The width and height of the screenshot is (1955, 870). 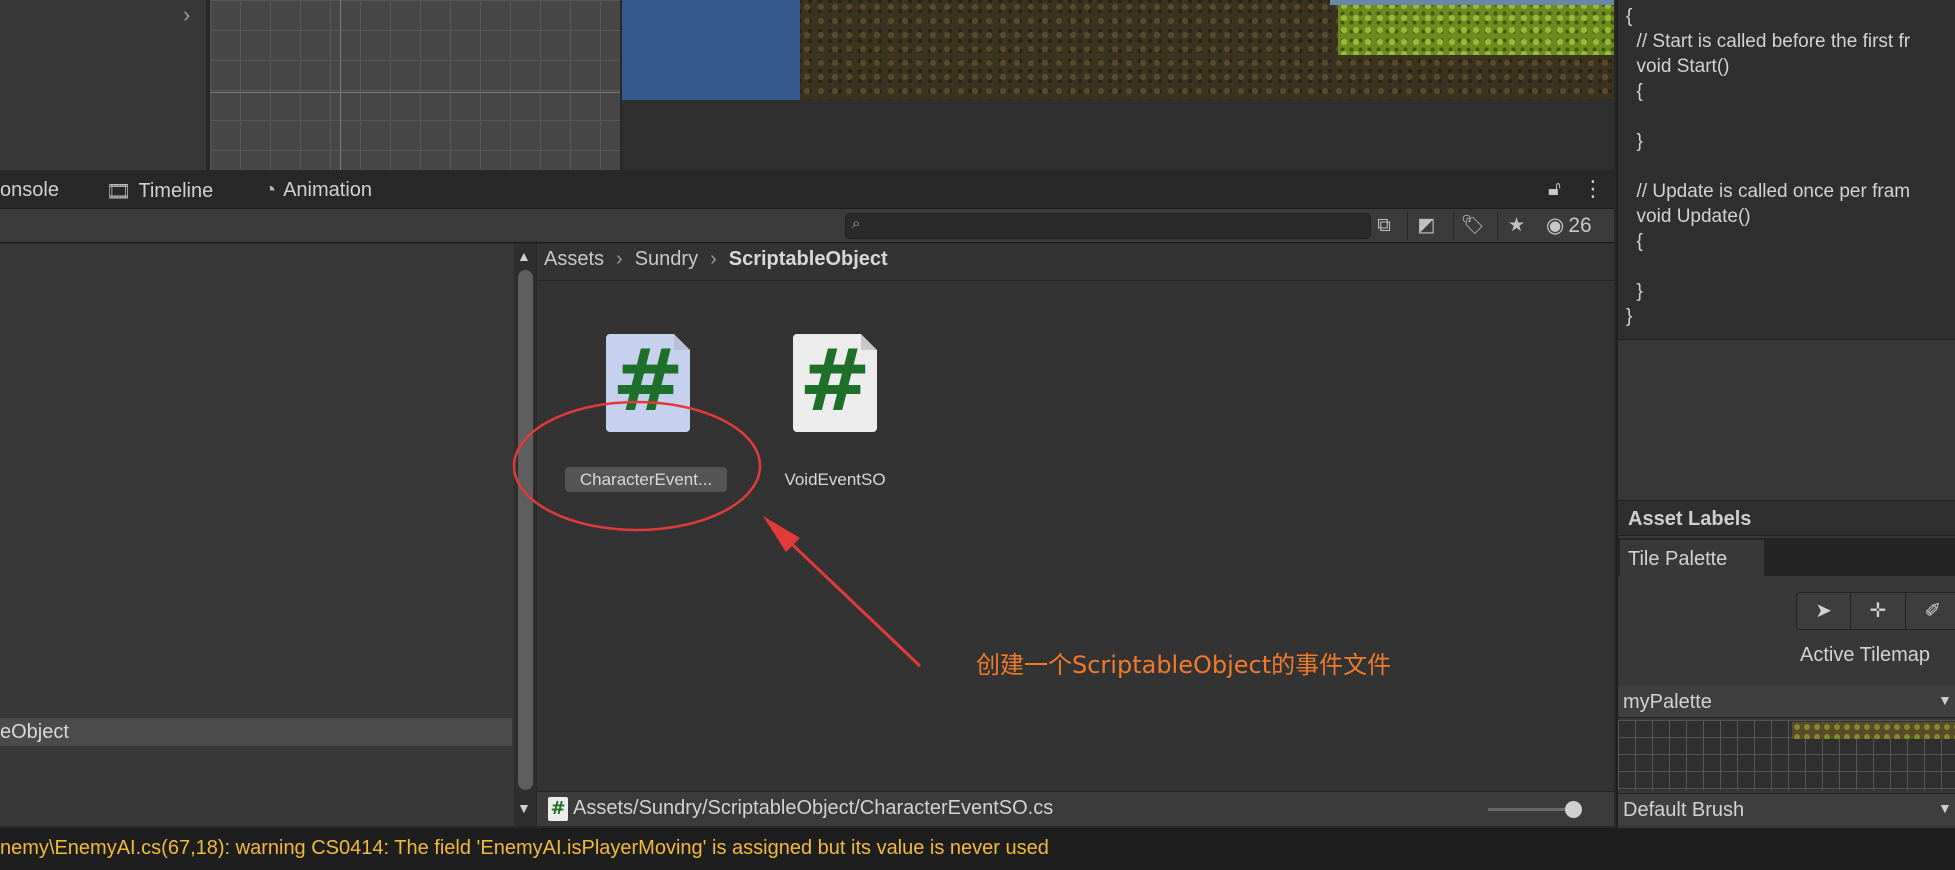 What do you see at coordinates (637, 466) in the screenshot?
I see `annotation-circle` at bounding box center [637, 466].